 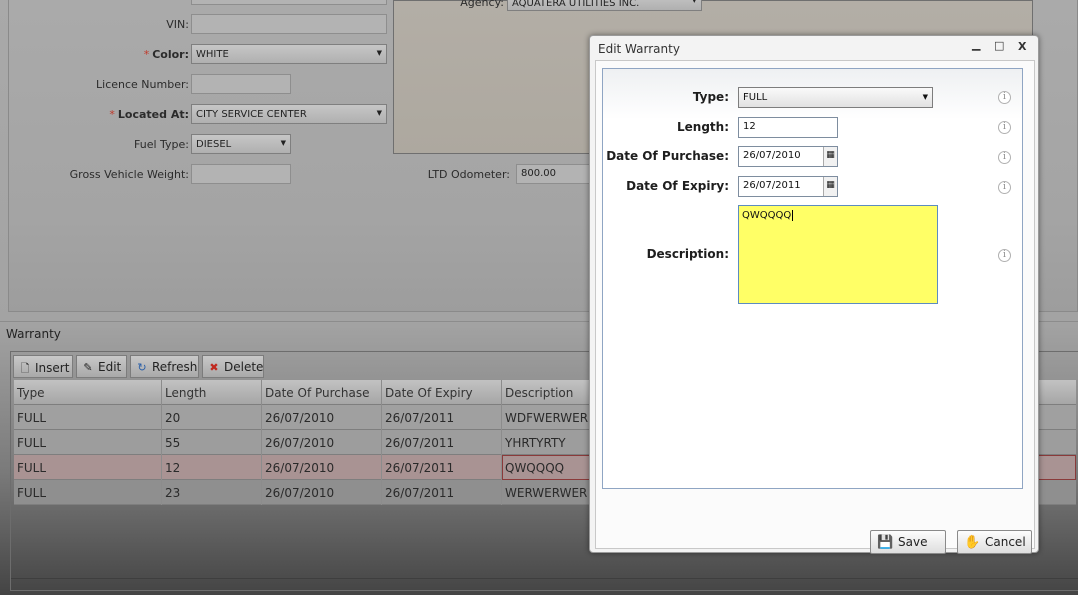 I want to click on column-header-type: Type, so click(x=88, y=392).